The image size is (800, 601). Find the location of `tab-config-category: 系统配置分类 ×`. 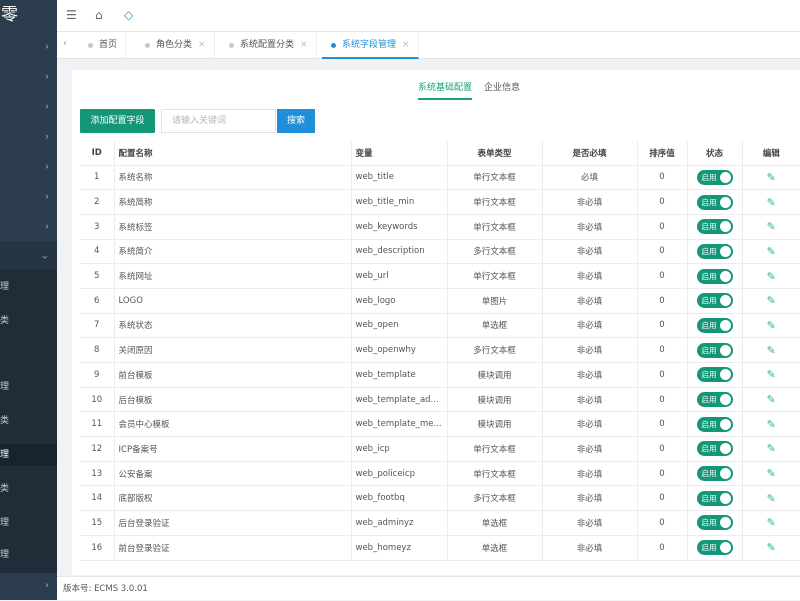

tab-config-category: 系统配置分类 × is located at coordinates (268, 45).